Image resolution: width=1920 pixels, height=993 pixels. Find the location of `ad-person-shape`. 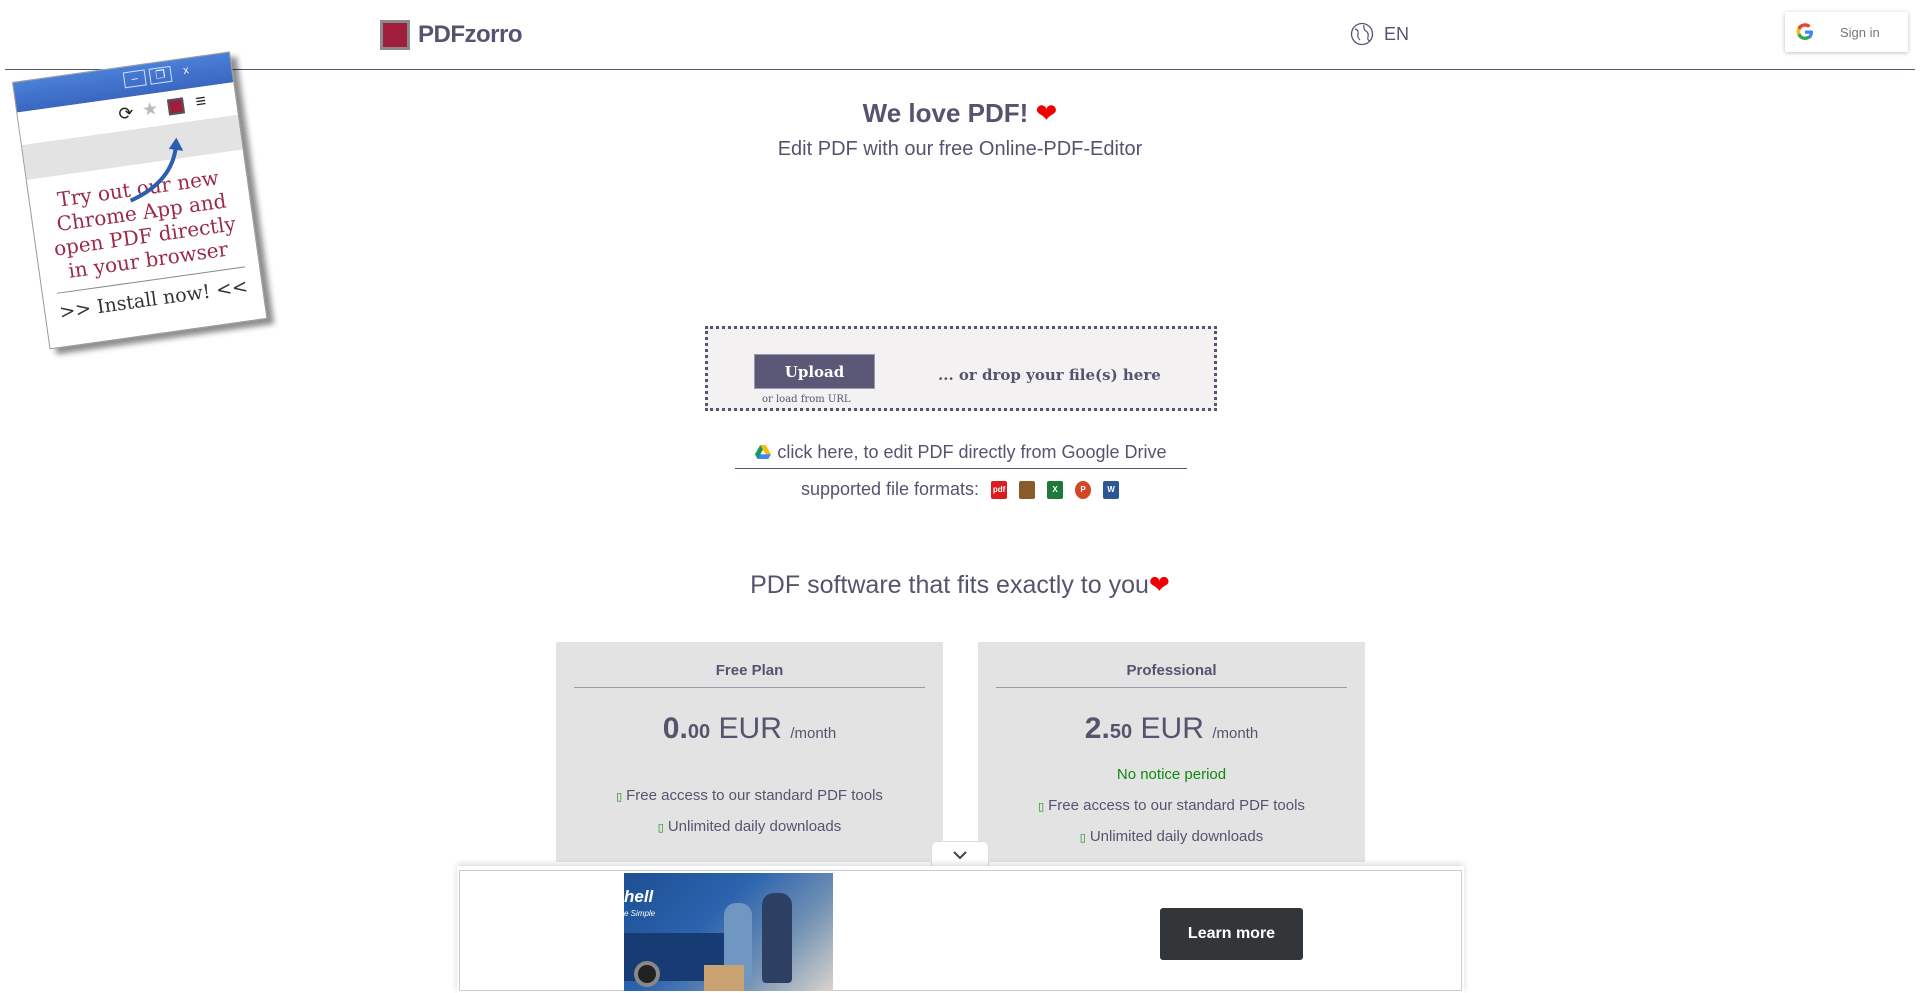

ad-person-shape is located at coordinates (777, 938).